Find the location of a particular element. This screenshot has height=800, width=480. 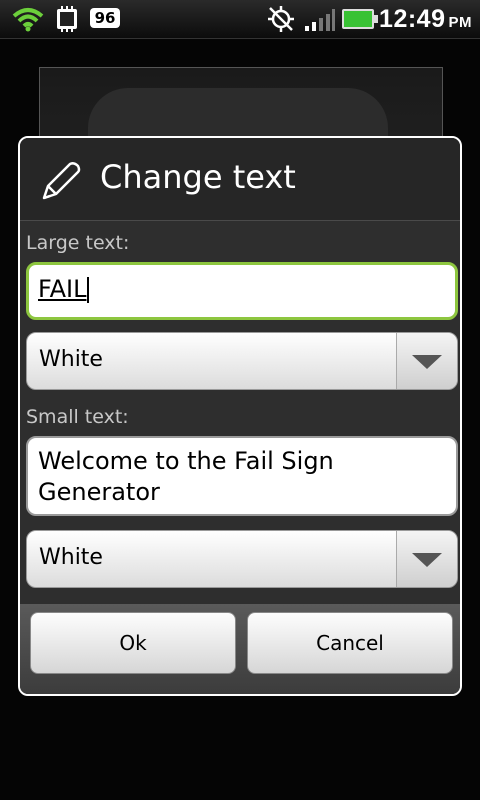

sd-card-icon is located at coordinates (67, 19).